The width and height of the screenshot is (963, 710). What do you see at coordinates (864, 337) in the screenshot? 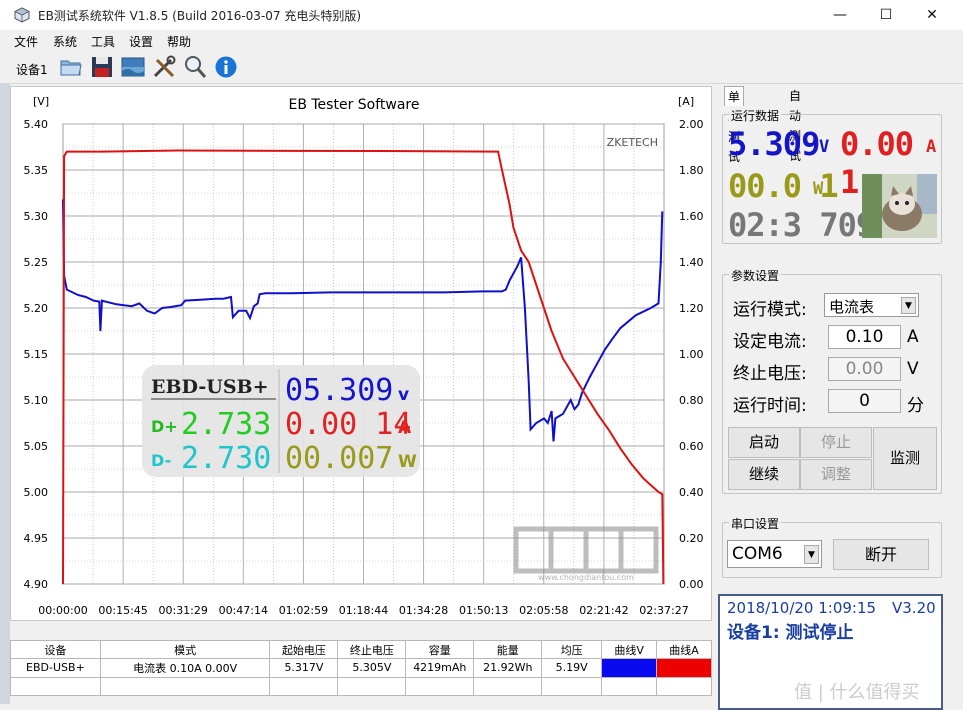
I see `set-current-input: 0.10` at bounding box center [864, 337].